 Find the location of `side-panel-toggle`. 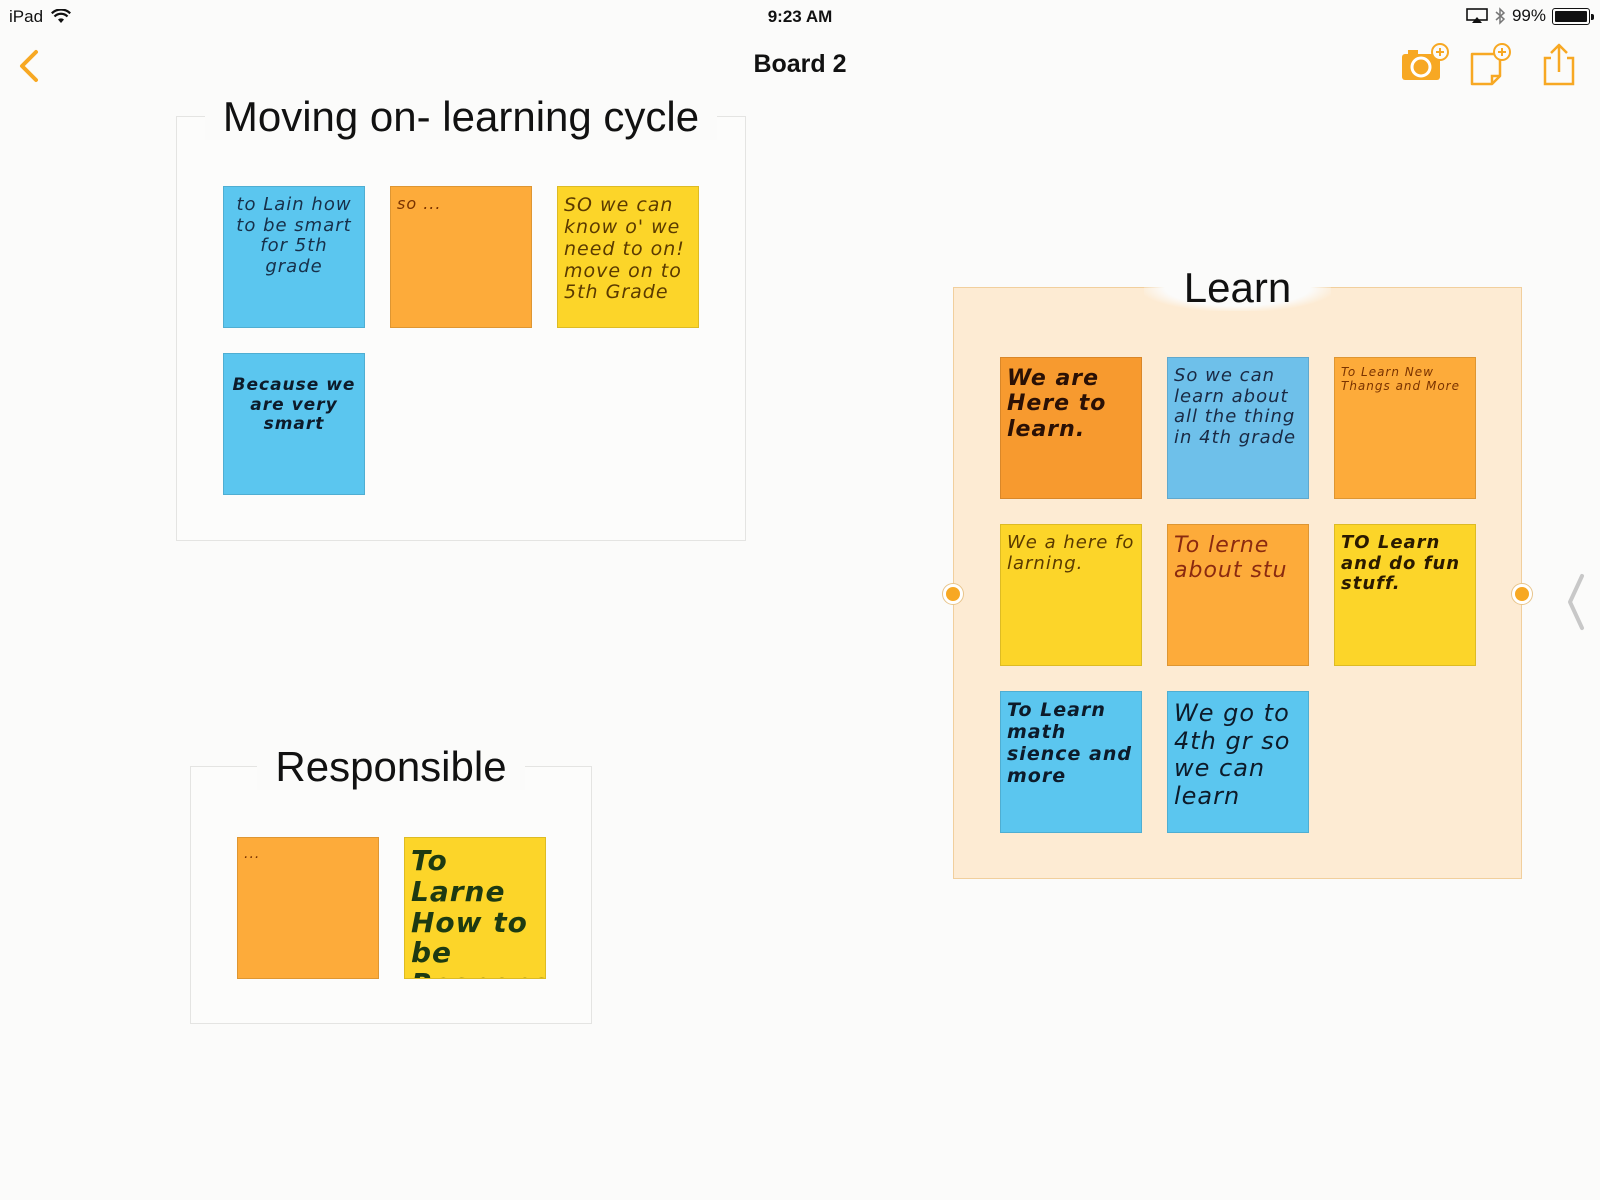

side-panel-toggle is located at coordinates (1576, 602).